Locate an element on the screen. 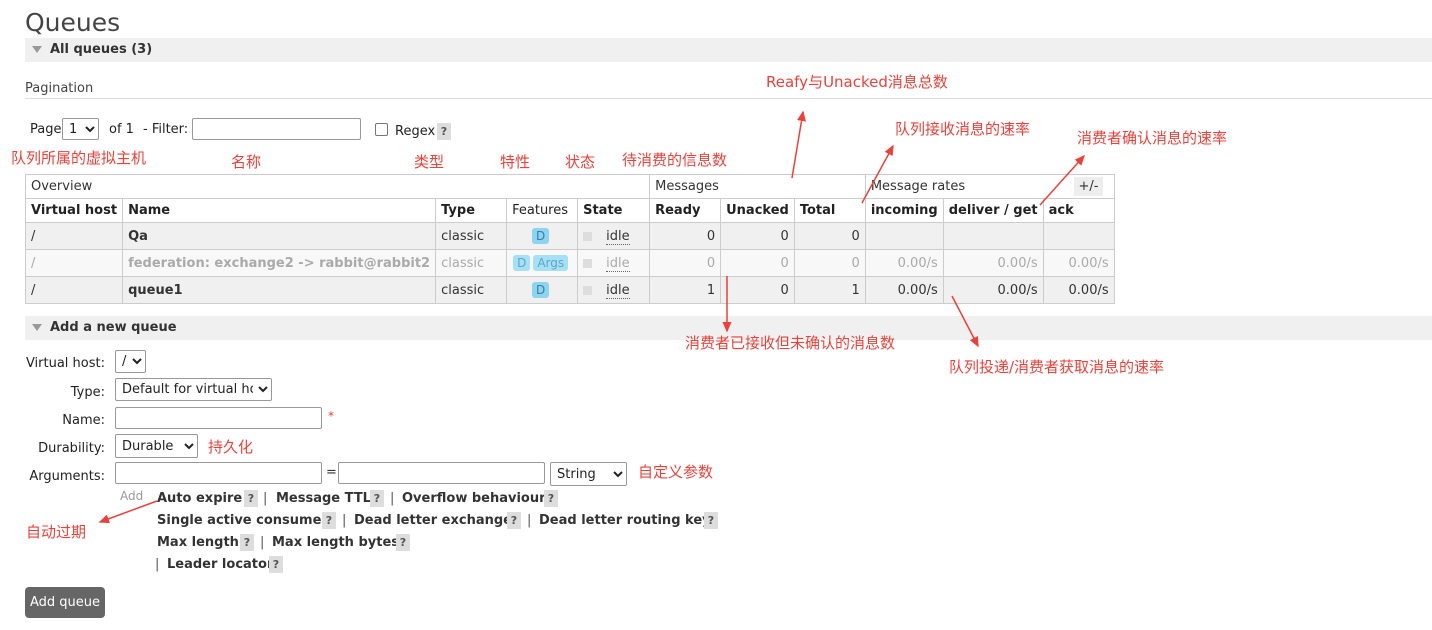 This screenshot has height=630, width=1432. arrow-incoming is located at coordinates (877, 174).